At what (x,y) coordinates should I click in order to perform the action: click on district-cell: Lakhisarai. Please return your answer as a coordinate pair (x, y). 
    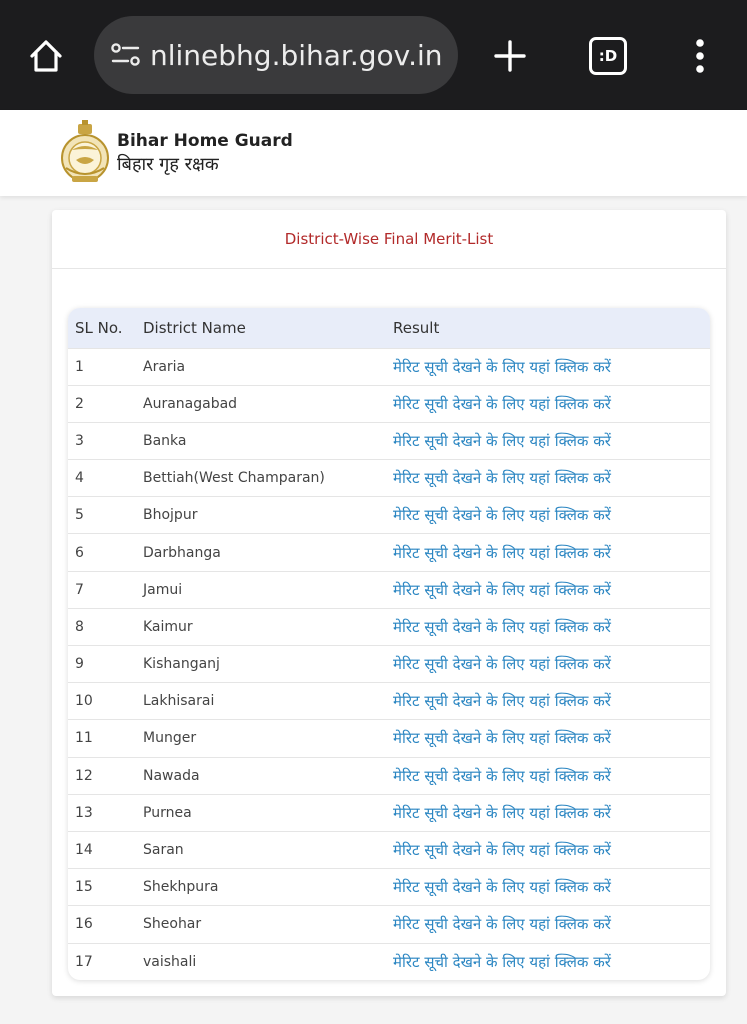
    Looking at the image, I should click on (179, 701).